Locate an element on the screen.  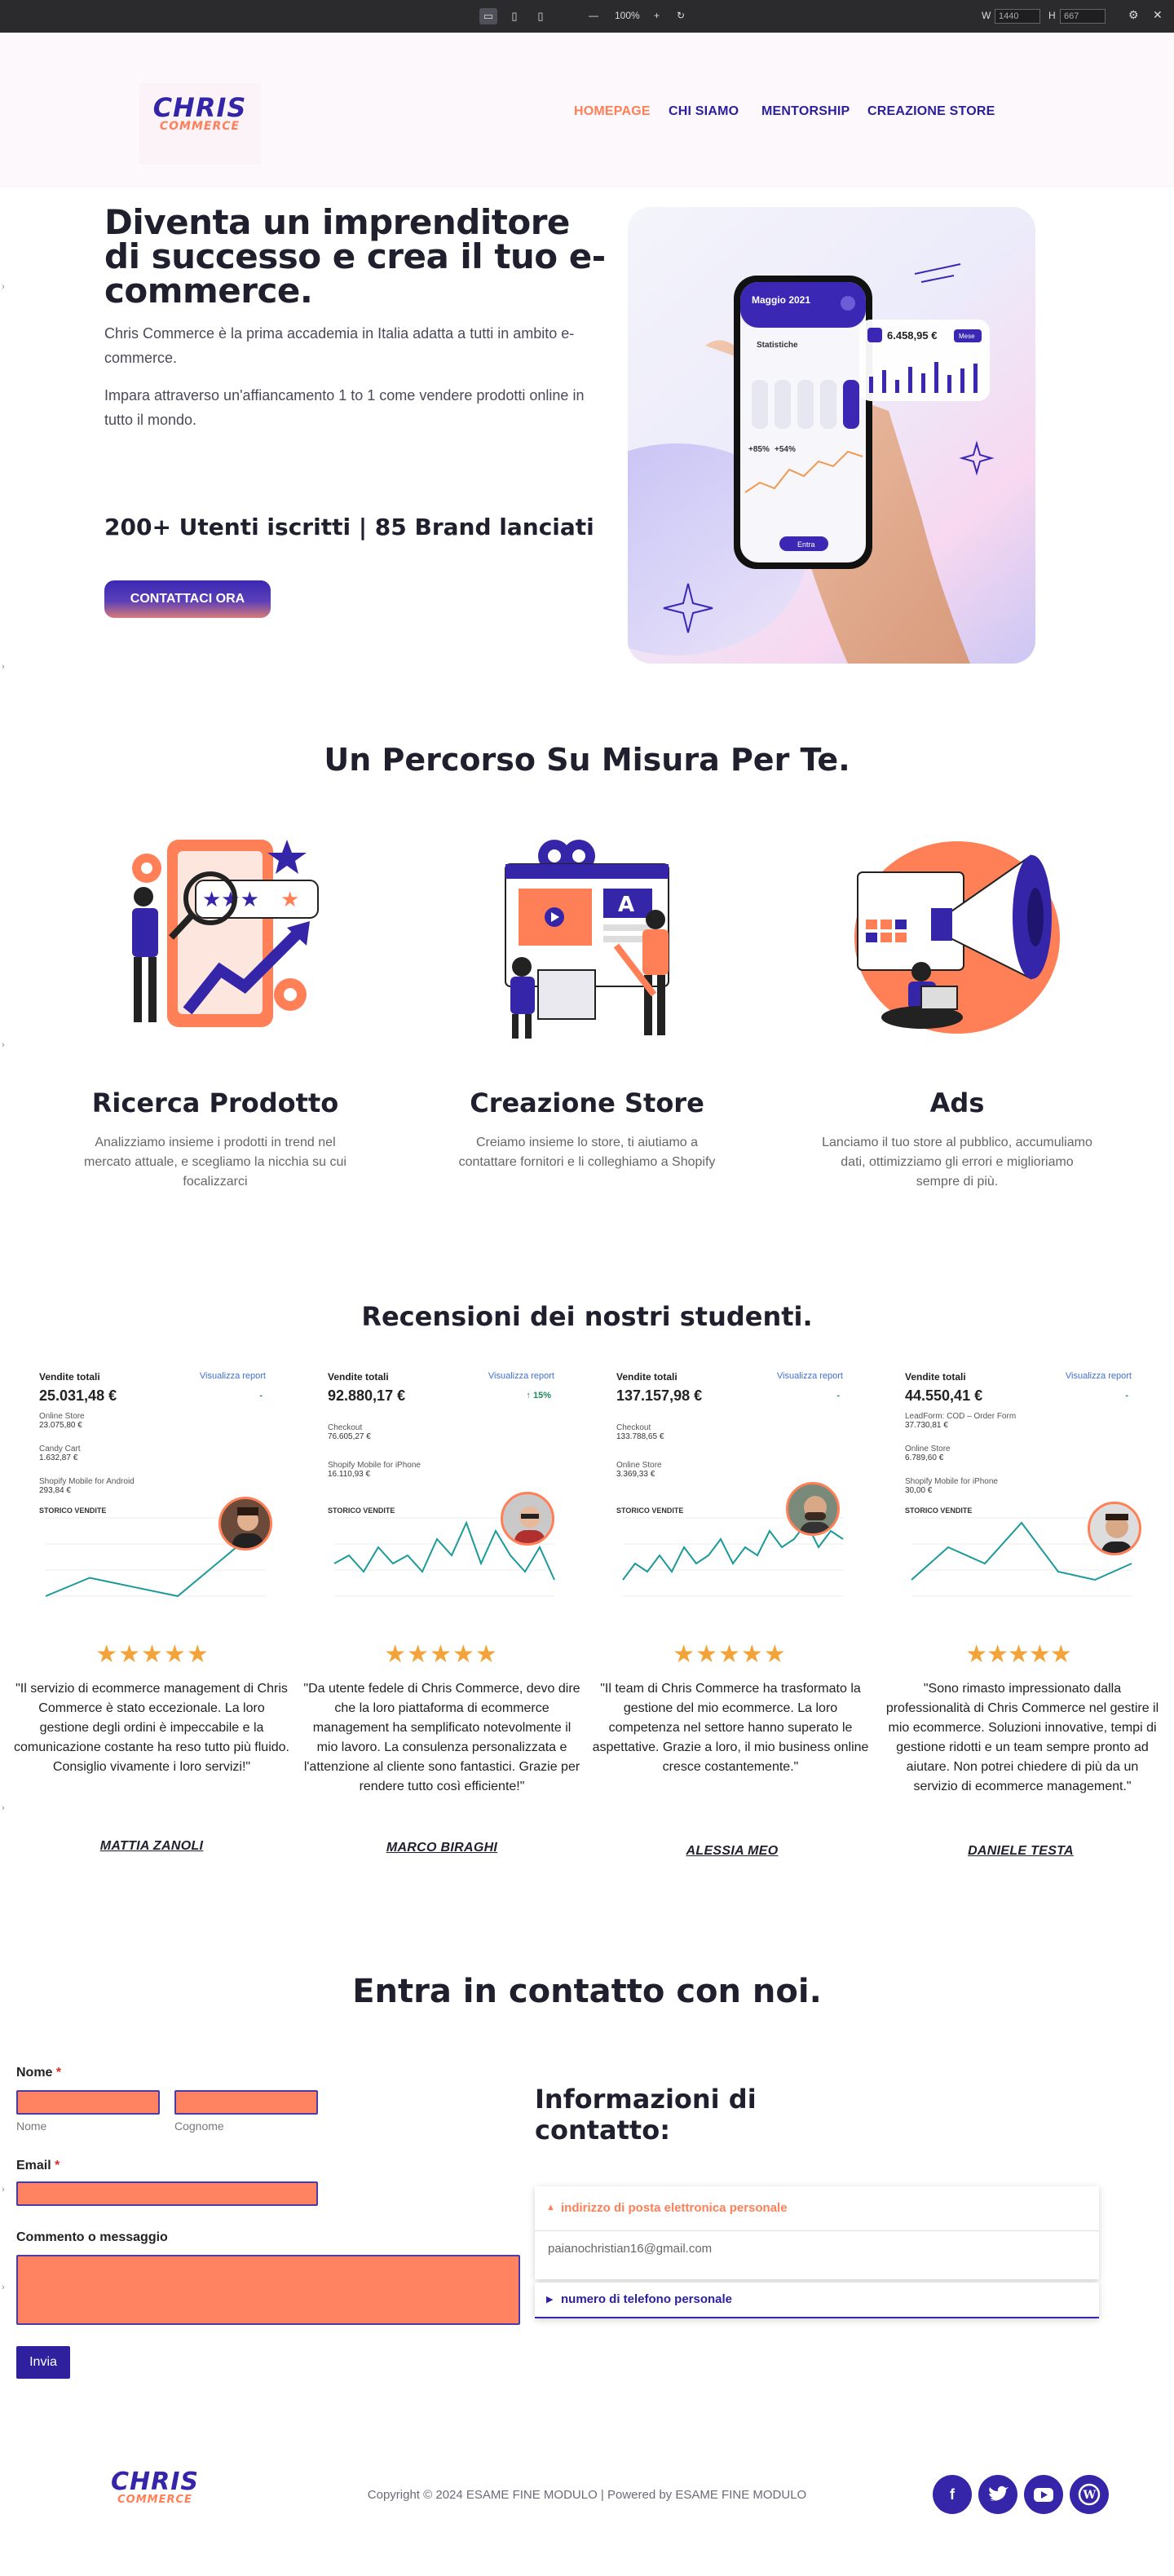
phone-pct-two: +54% is located at coordinates (785, 449).